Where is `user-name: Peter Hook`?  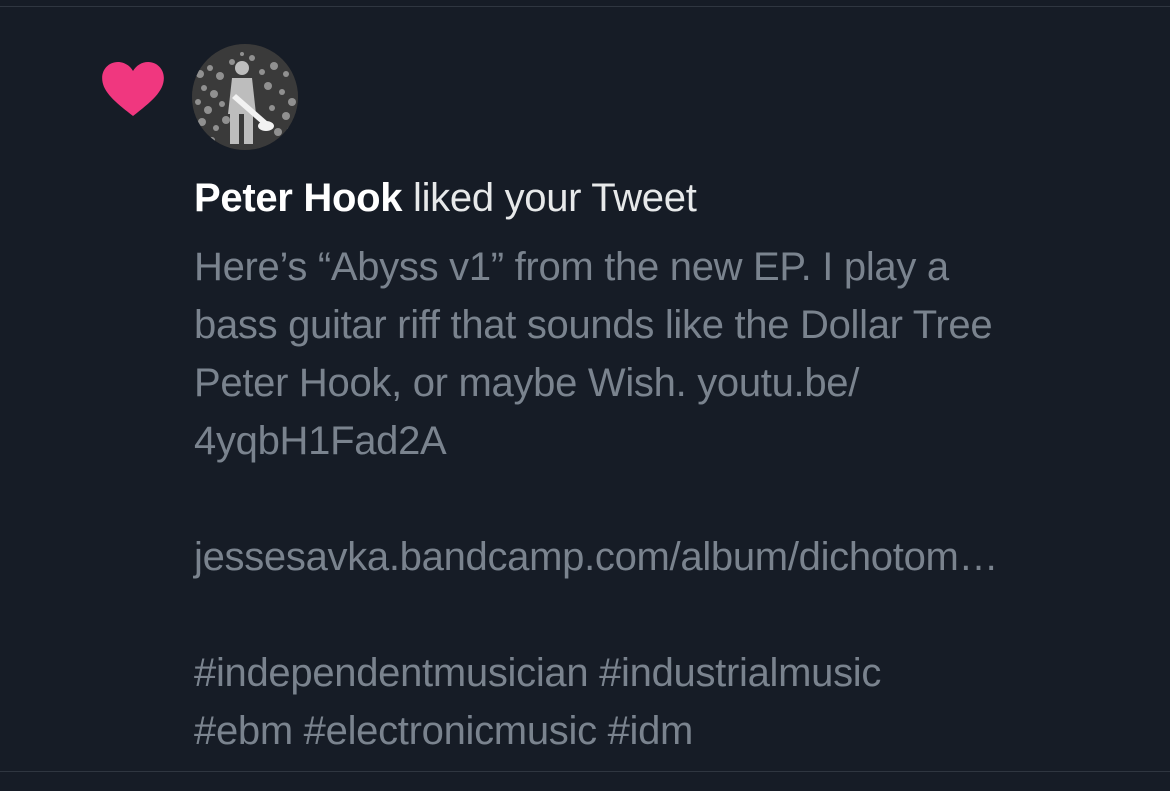
user-name: Peter Hook is located at coordinates (298, 198).